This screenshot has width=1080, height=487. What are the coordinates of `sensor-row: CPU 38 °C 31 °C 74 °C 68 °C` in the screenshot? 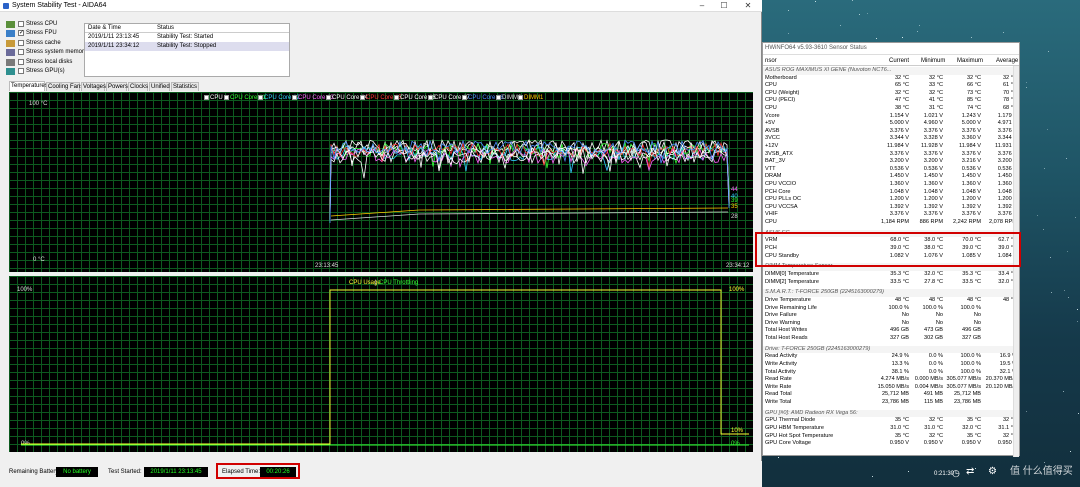 It's located at (891, 109).